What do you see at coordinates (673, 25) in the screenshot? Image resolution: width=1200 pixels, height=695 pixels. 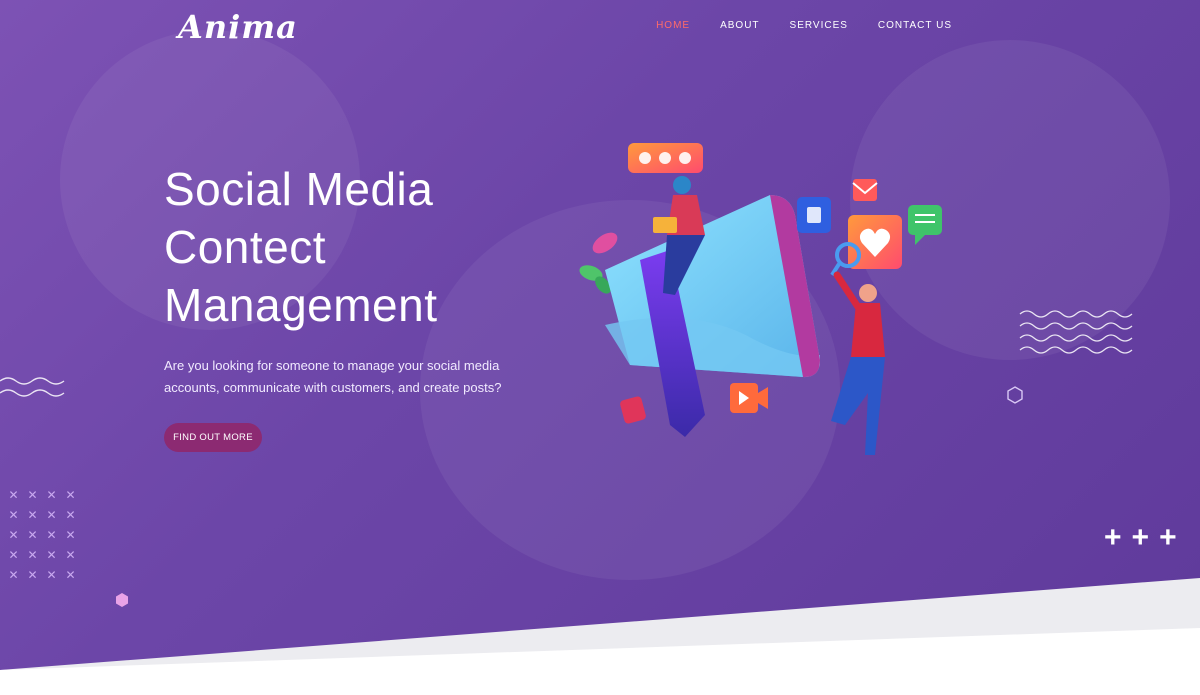 I see `nav-item-home: HOME` at bounding box center [673, 25].